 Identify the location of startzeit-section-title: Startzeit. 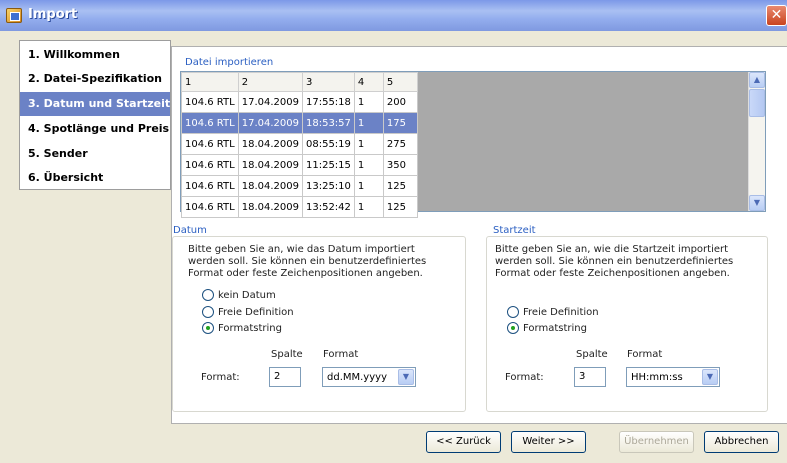
(514, 230).